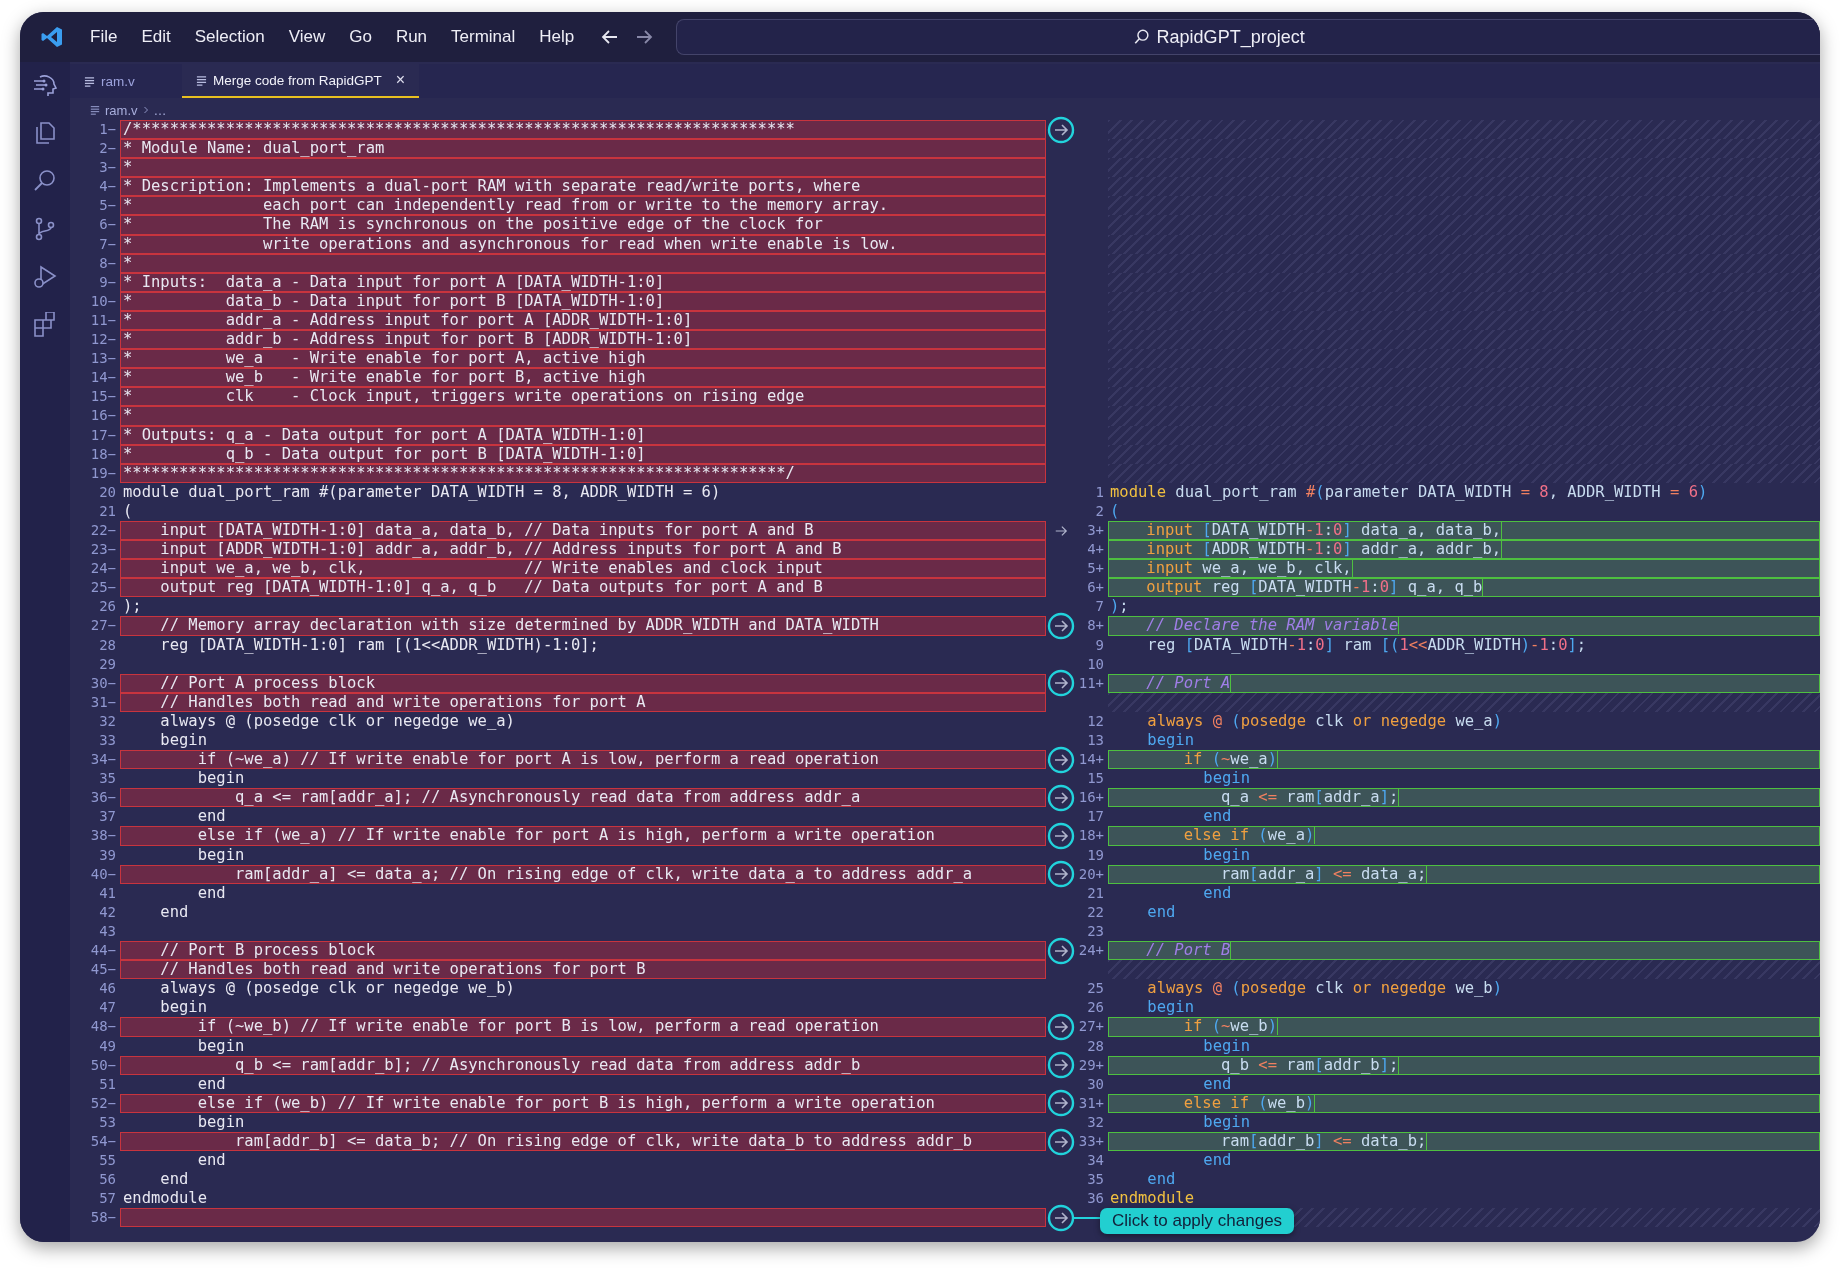 This screenshot has height=1271, width=1840. I want to click on menu-item: Edit, so click(156, 37).